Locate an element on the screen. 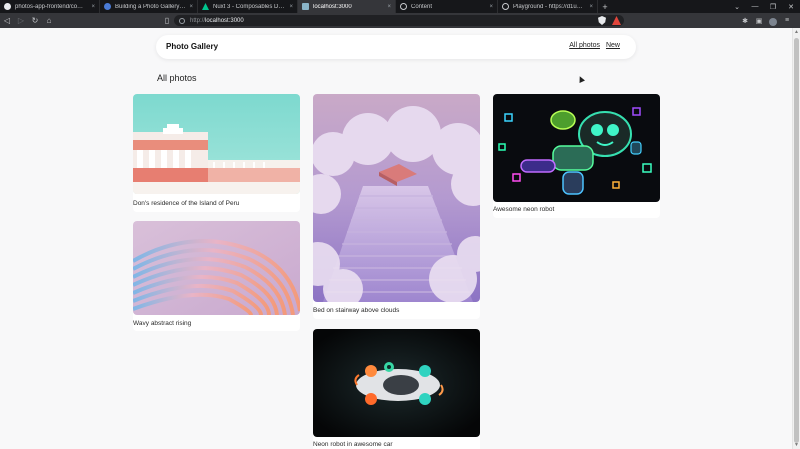 Image resolution: width=800 pixels, height=449 pixels. tab-github: photos-app-frontend/components.ui × is located at coordinates (50, 6).